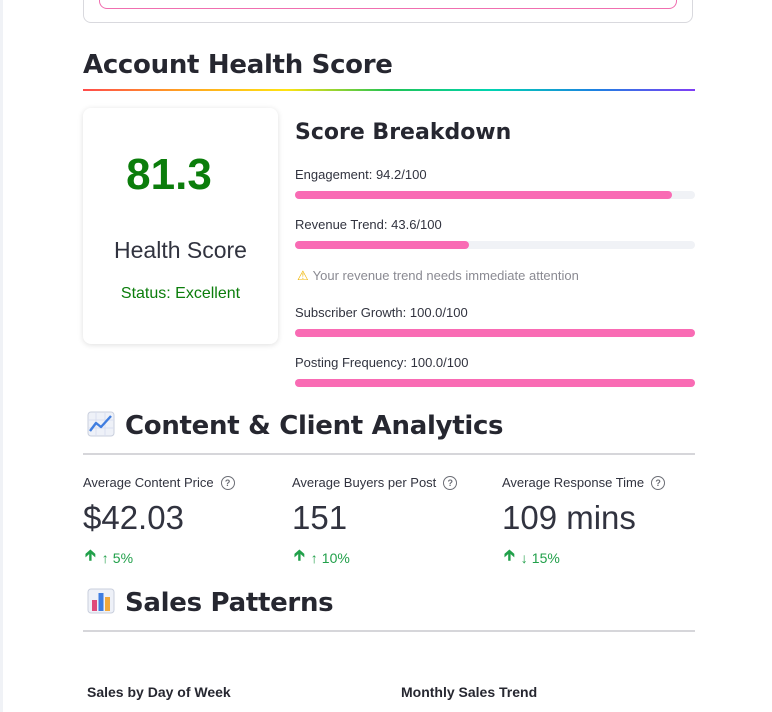 This screenshot has width=772, height=712. I want to click on kpi-label-buyers-per-post-text: Average Buyers per Post, so click(364, 482).